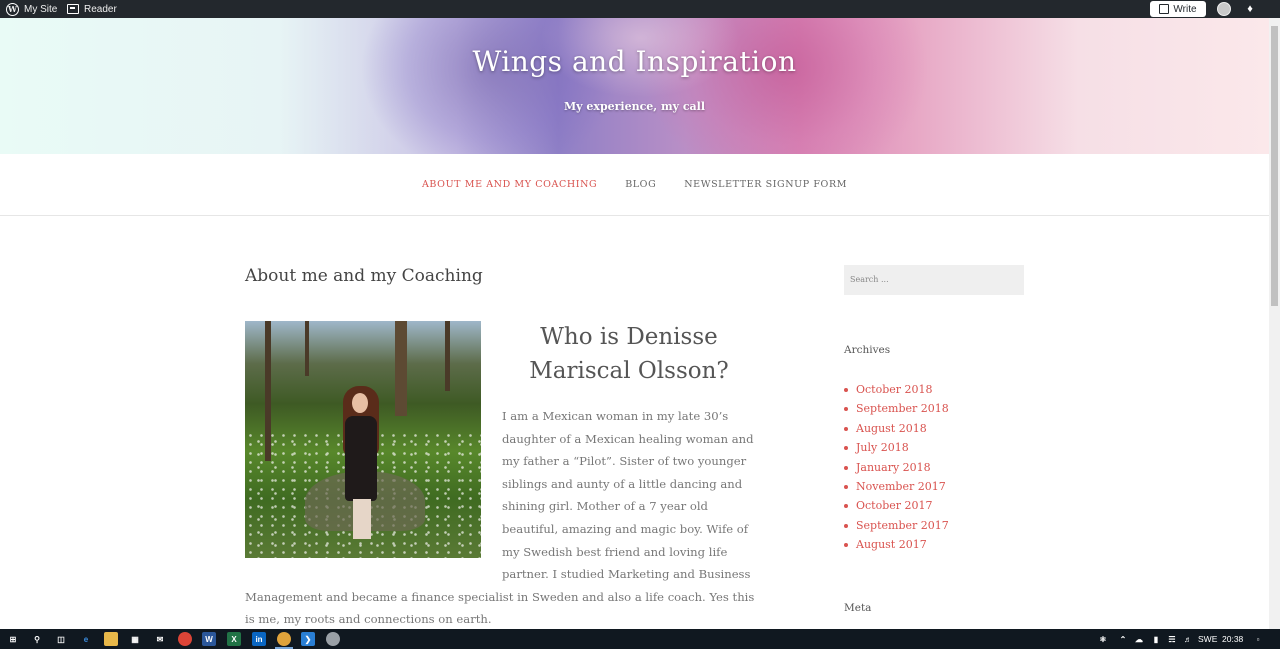 The image size is (1280, 649). Describe the element at coordinates (73, 9) in the screenshot. I see `reader-icon` at that location.